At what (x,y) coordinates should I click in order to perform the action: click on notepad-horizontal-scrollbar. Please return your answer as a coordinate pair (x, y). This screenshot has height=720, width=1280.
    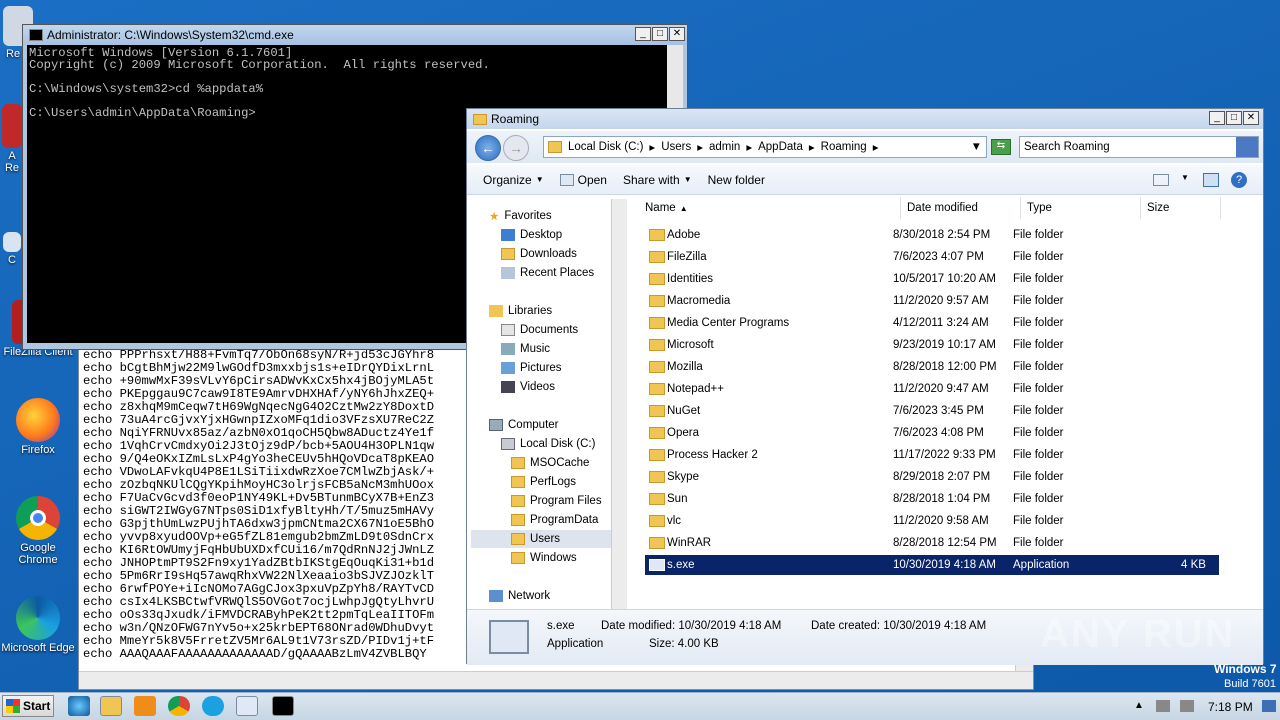
    Looking at the image, I should click on (556, 680).